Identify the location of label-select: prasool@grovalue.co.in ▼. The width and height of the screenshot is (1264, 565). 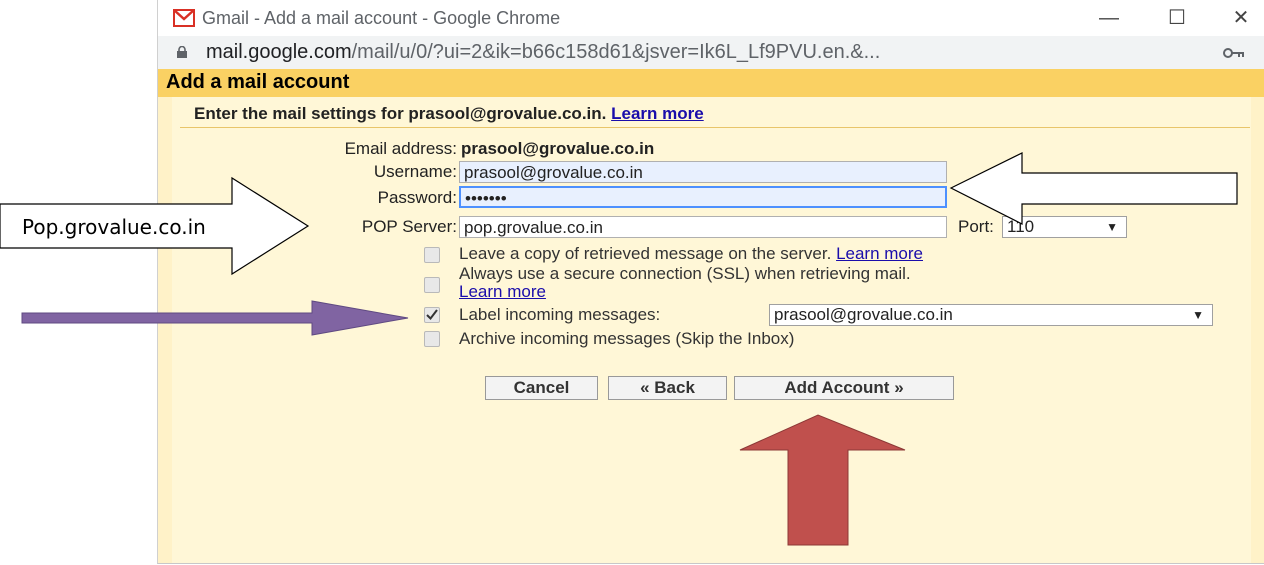
(991, 315).